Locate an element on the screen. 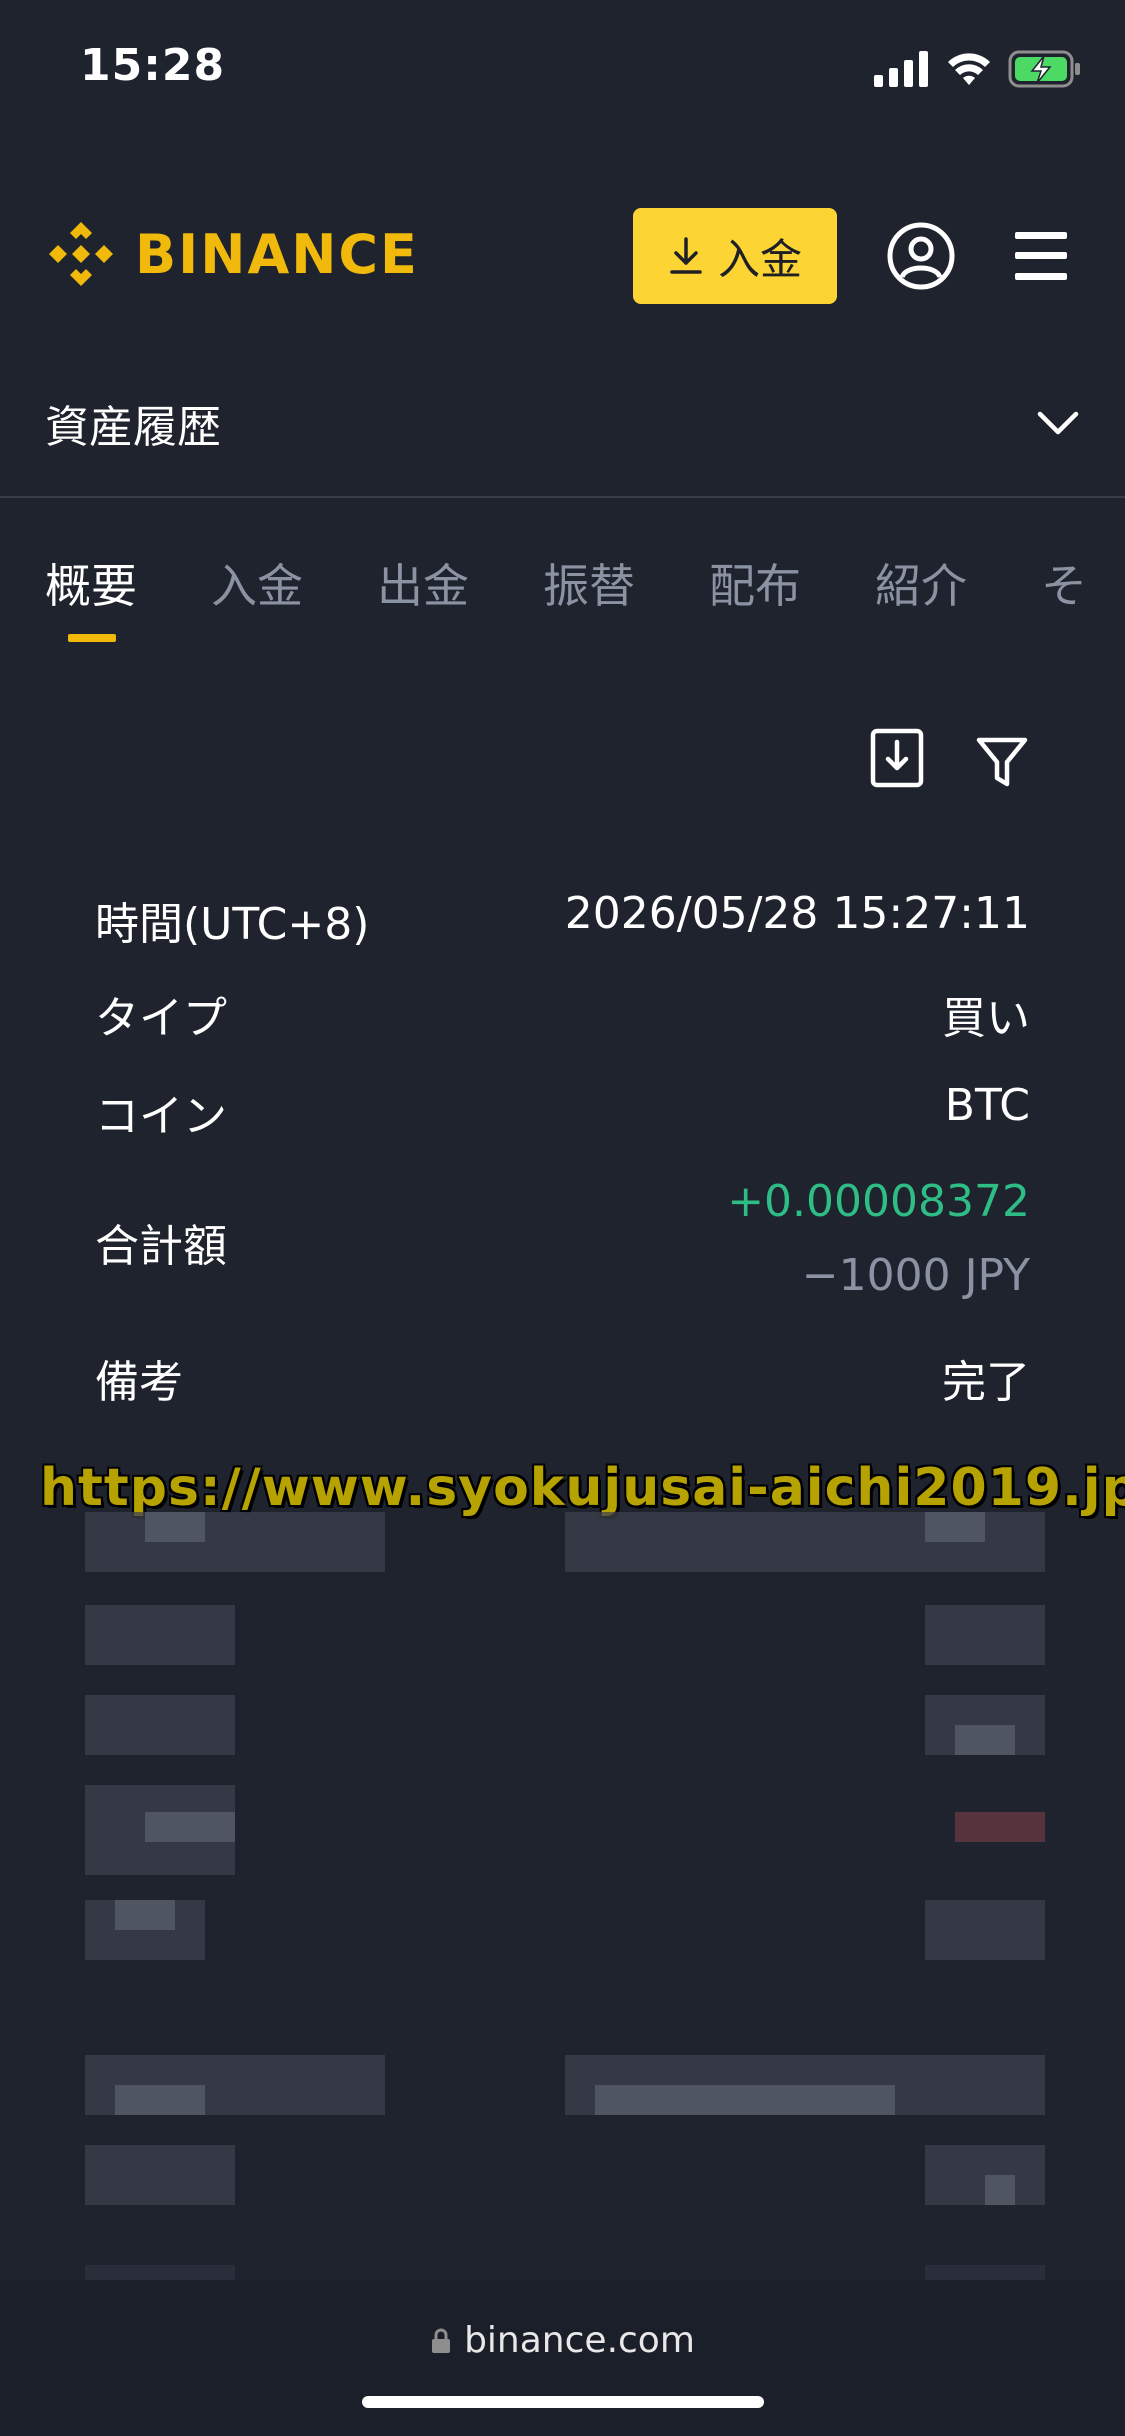 This screenshot has height=2436, width=1125. type-label: タイプ is located at coordinates (161, 1018).